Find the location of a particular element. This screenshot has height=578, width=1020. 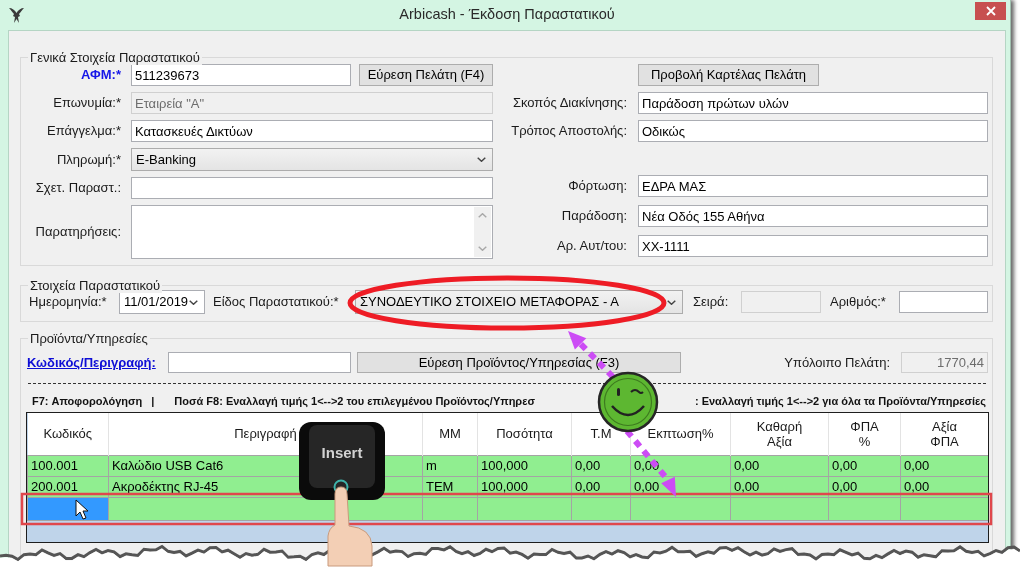

vertical-scrollbar is located at coordinates (482, 232).